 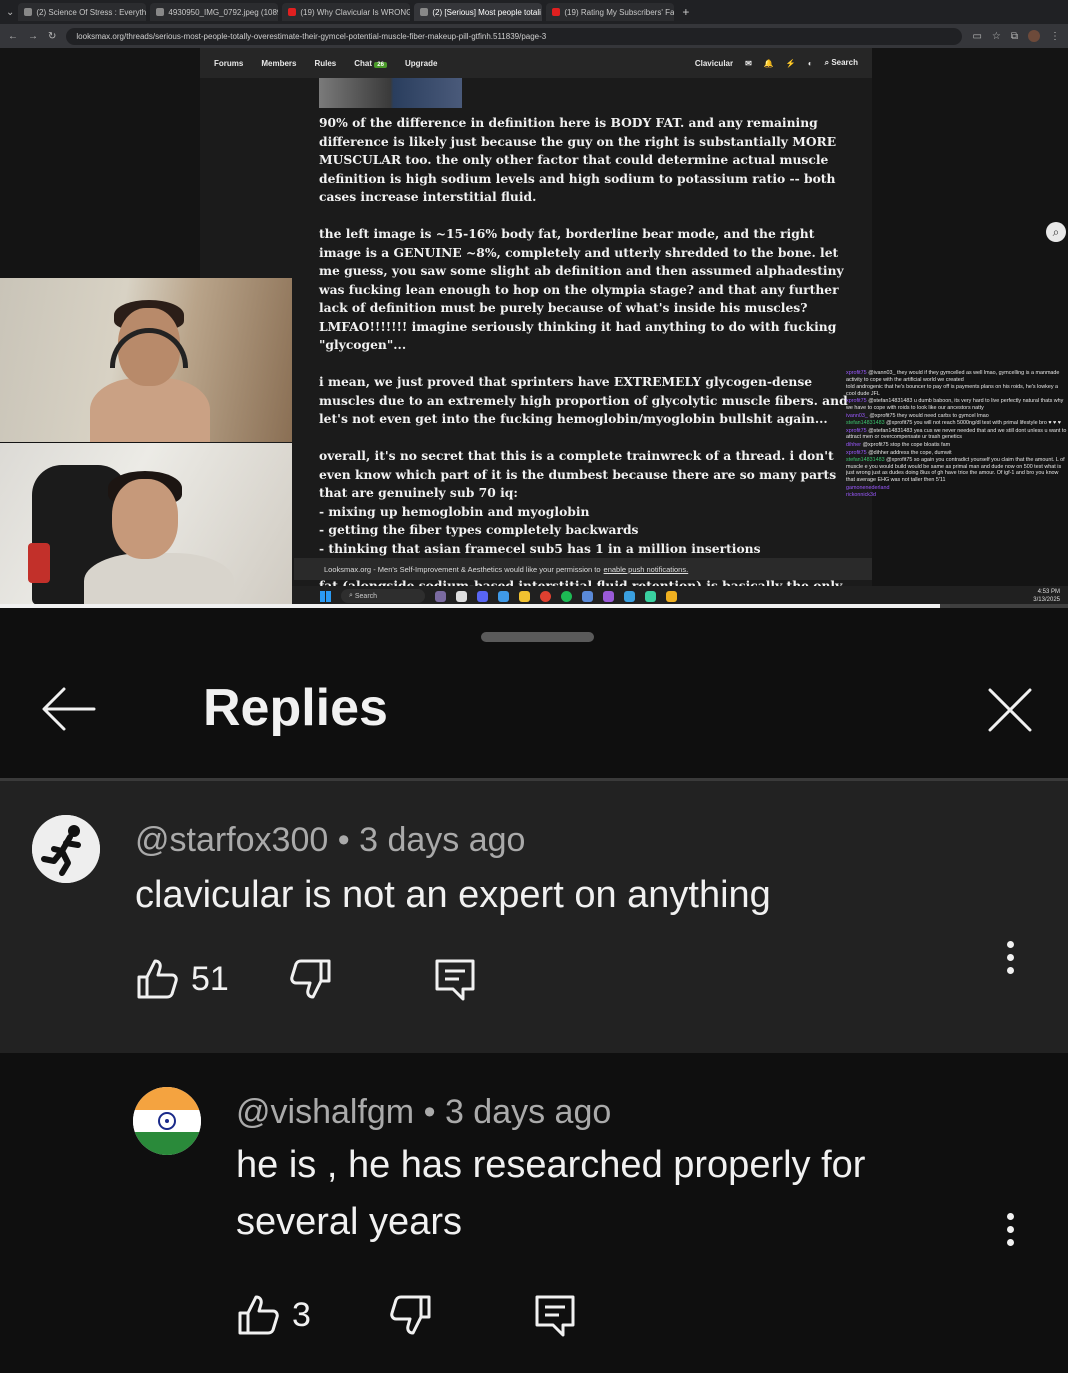 I want to click on comment-meta: @starfox300 • 3 days ago, so click(x=330, y=840).